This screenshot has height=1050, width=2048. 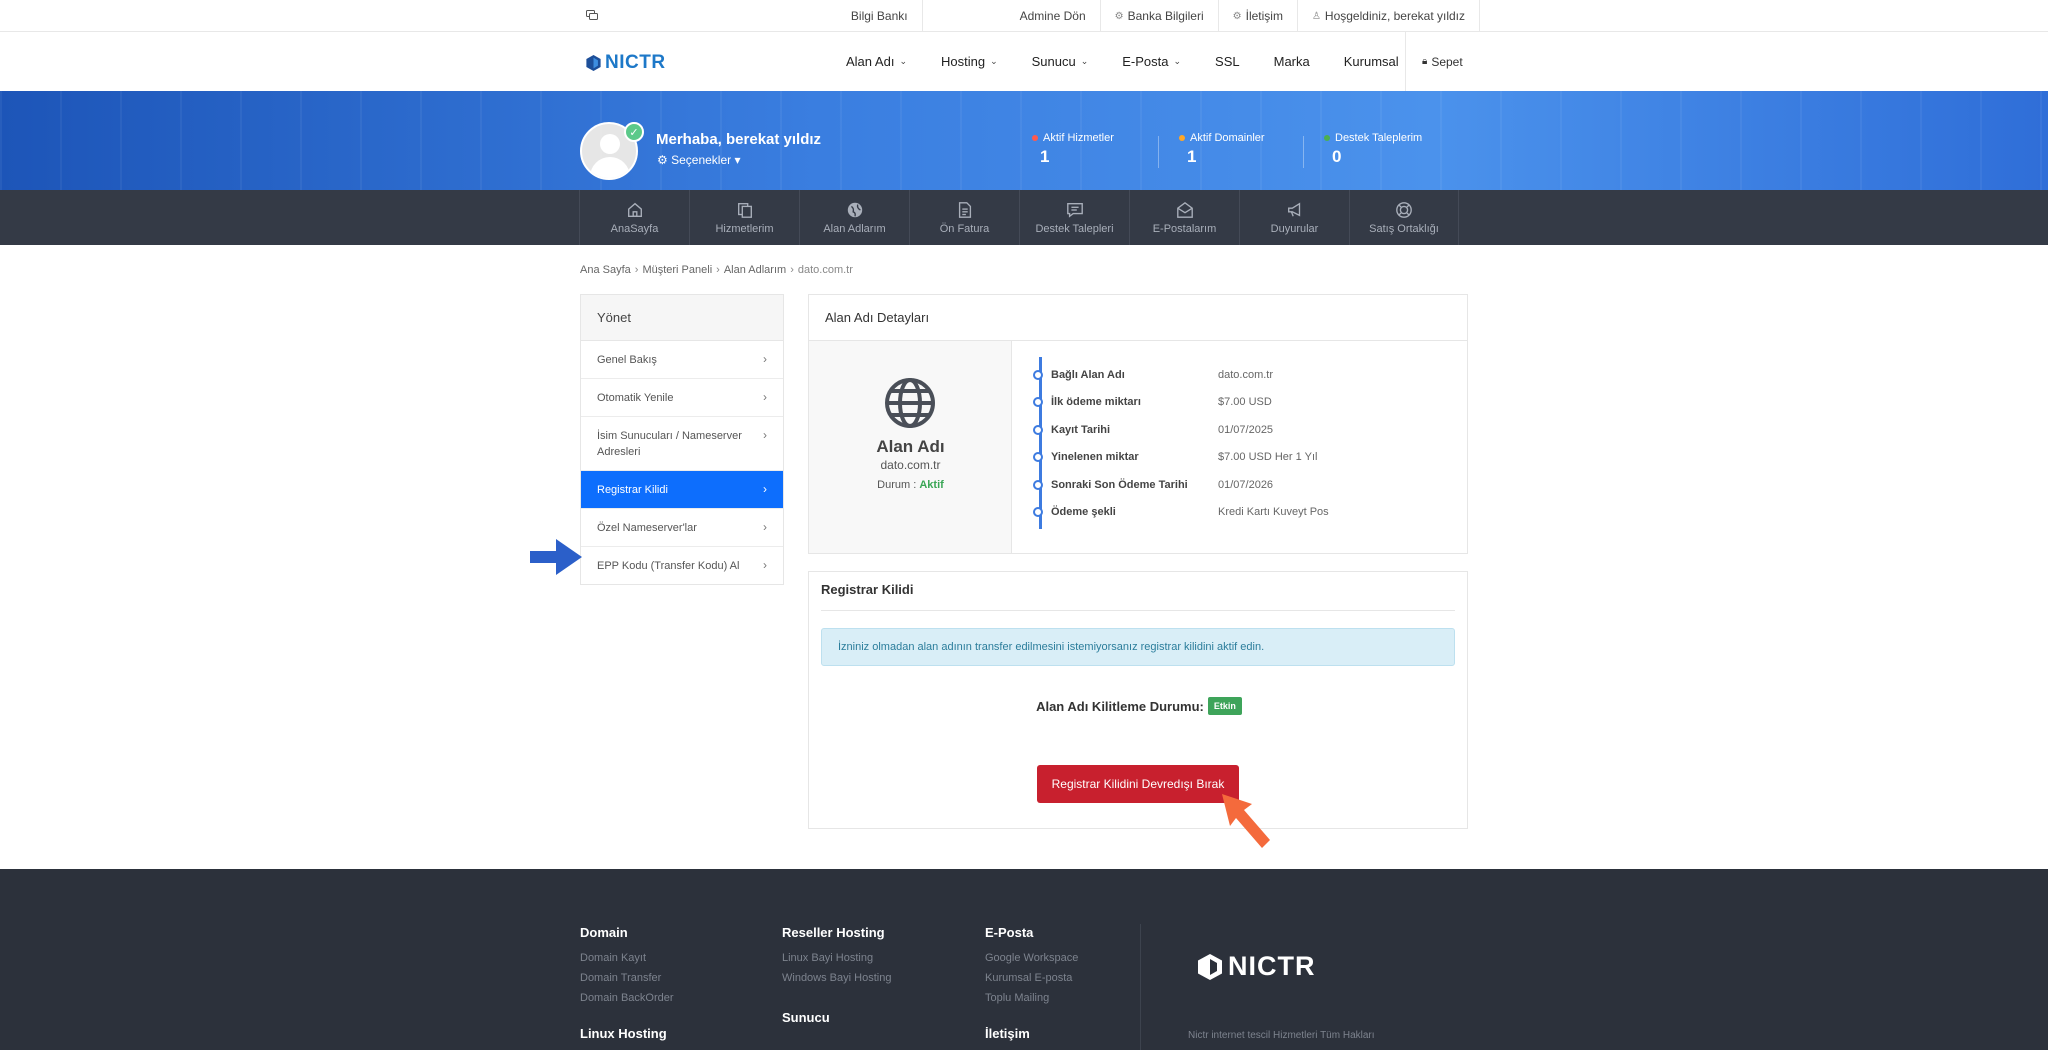 What do you see at coordinates (1158, 16) in the screenshot?
I see `bank-info-link: ⚙ Banka Bilgileri` at bounding box center [1158, 16].